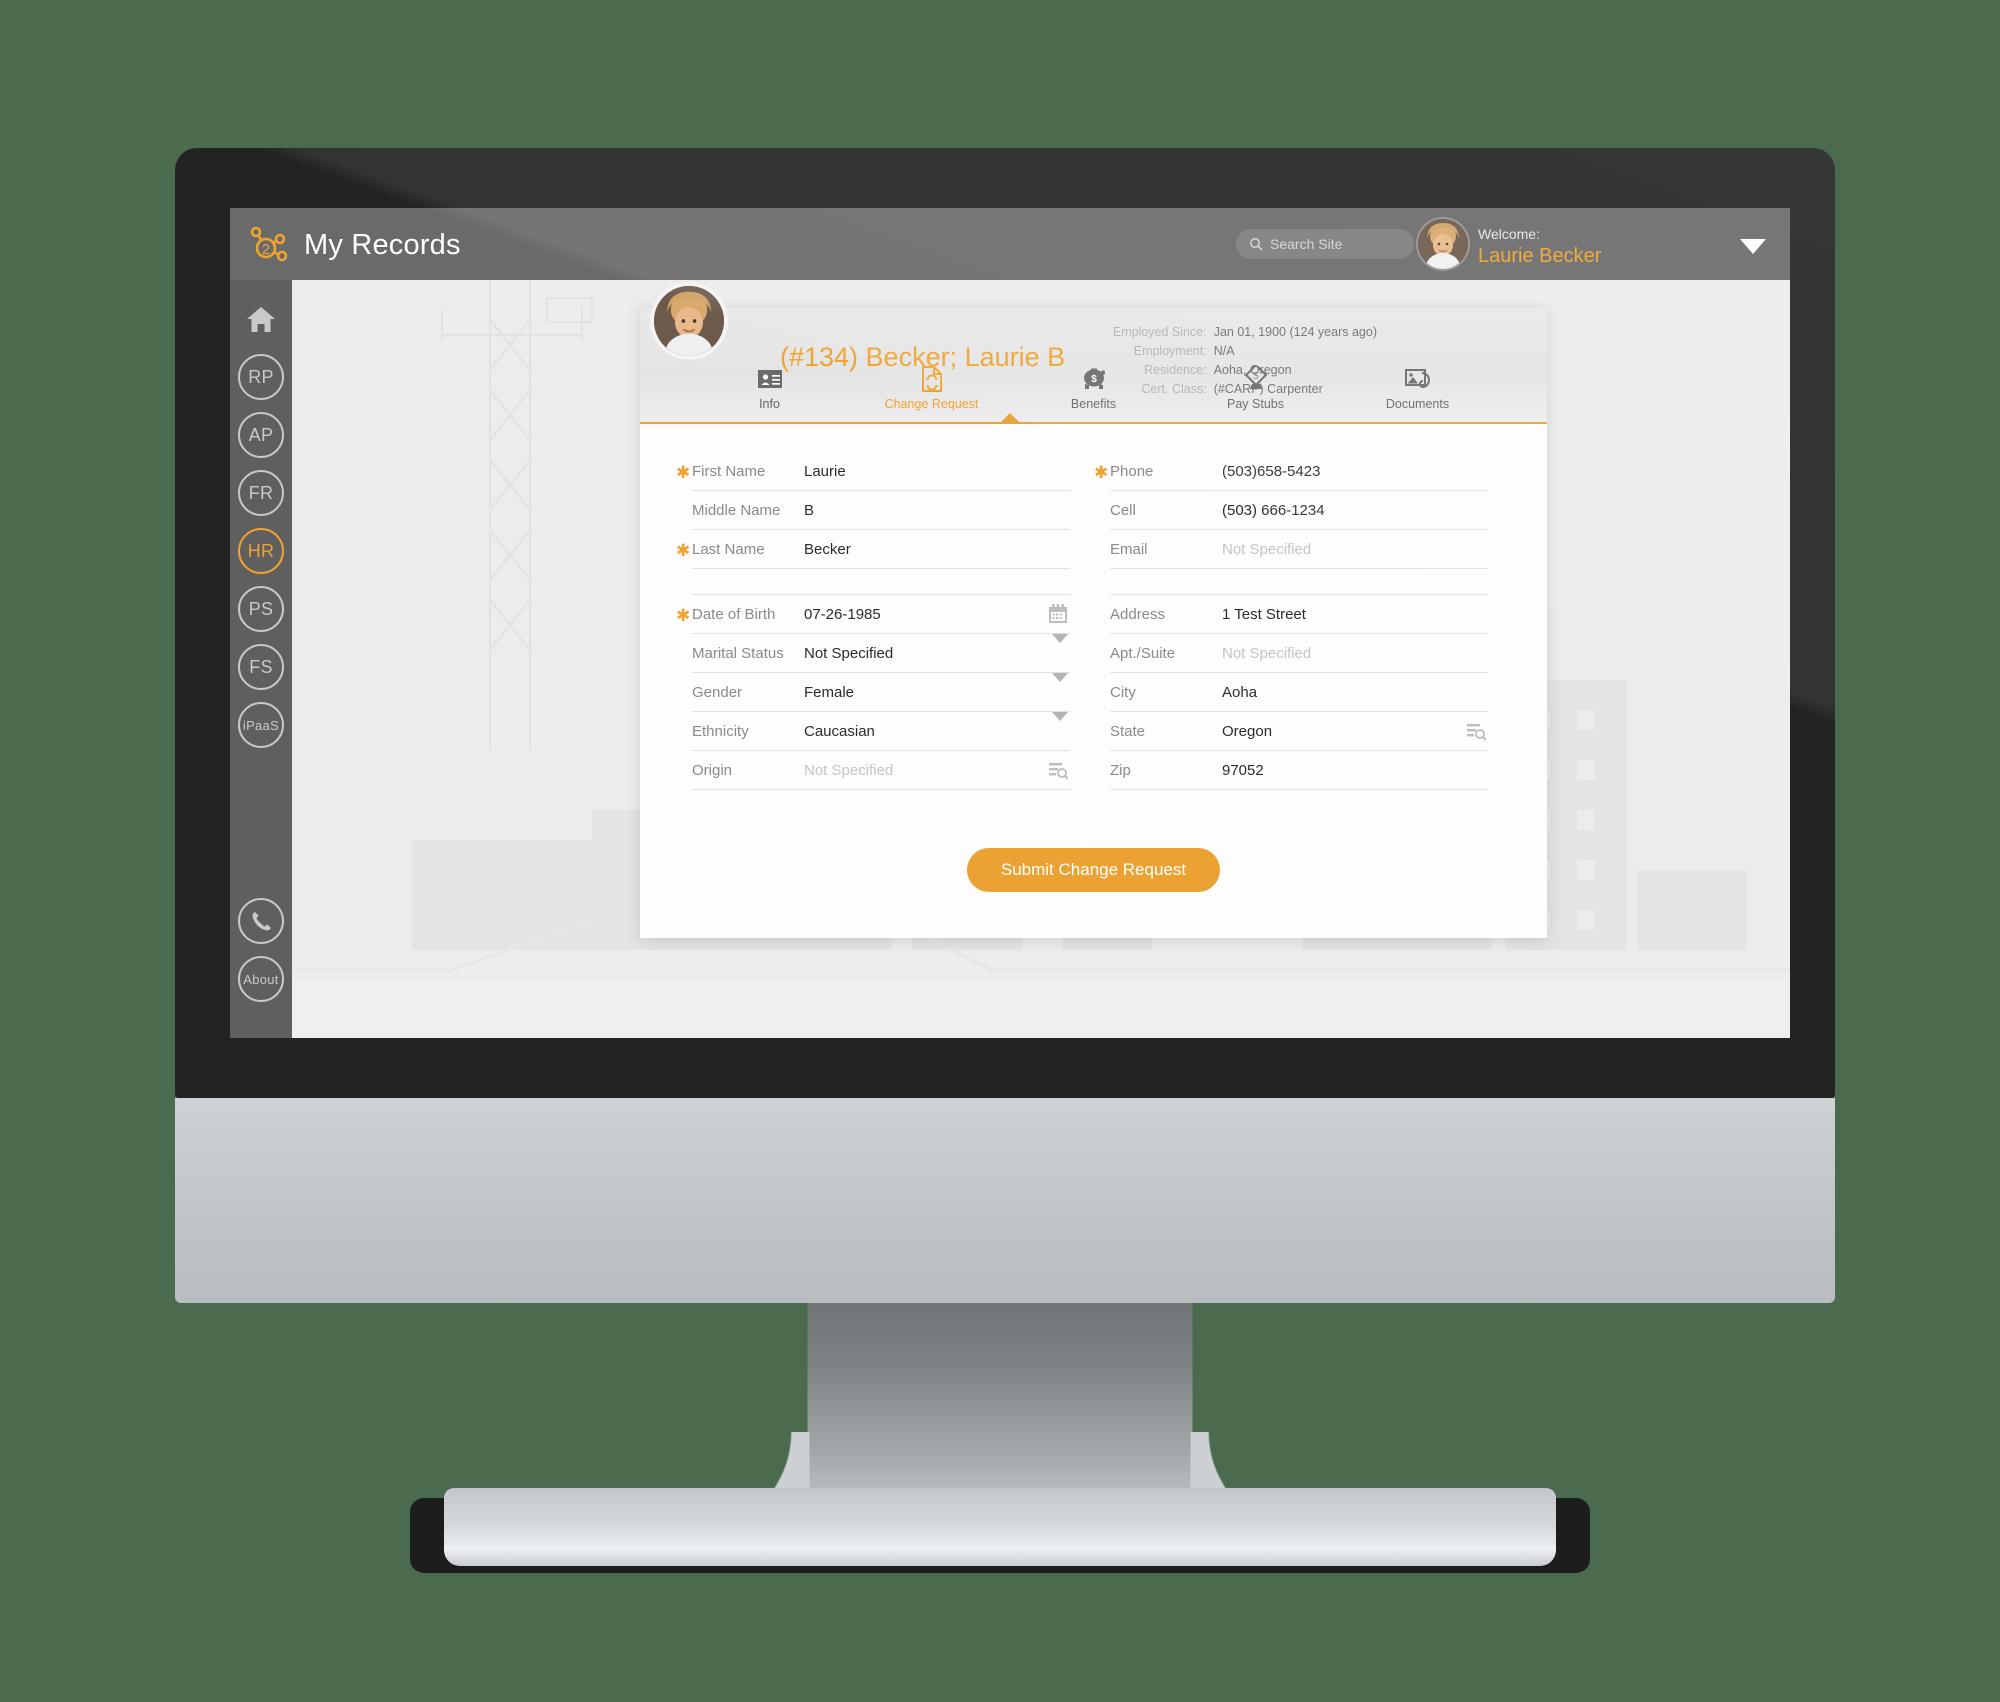  What do you see at coordinates (1306, 244) in the screenshot?
I see `search-placeholder: Search Site` at bounding box center [1306, 244].